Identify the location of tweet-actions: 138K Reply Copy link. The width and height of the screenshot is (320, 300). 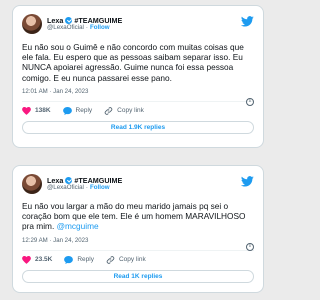
(138, 111).